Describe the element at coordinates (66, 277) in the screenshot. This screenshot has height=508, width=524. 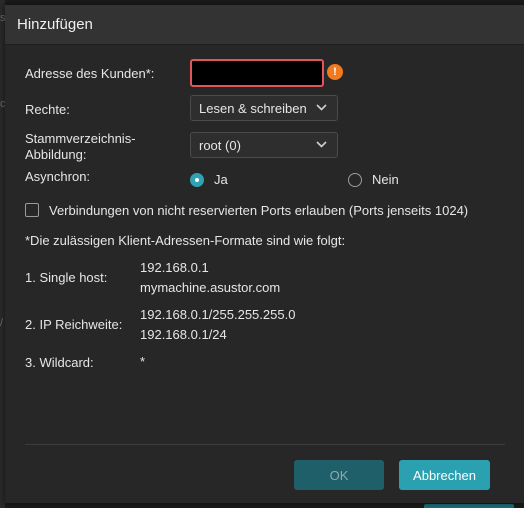
I see `format-label-single-host: 1. Single host:` at that location.